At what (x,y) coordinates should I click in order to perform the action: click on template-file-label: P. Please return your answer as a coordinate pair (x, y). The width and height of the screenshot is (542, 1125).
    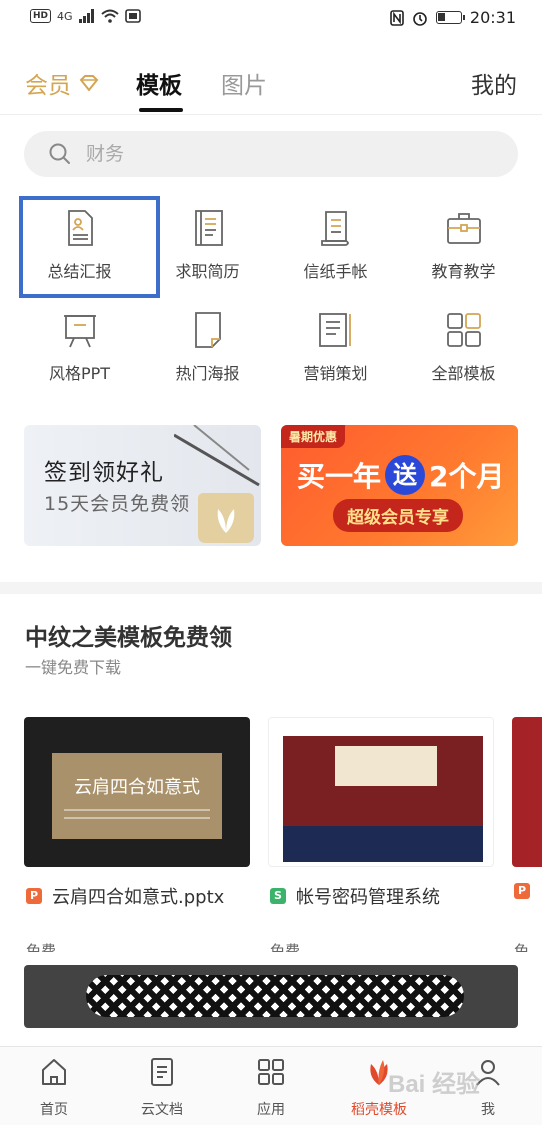
    Looking at the image, I should click on (522, 891).